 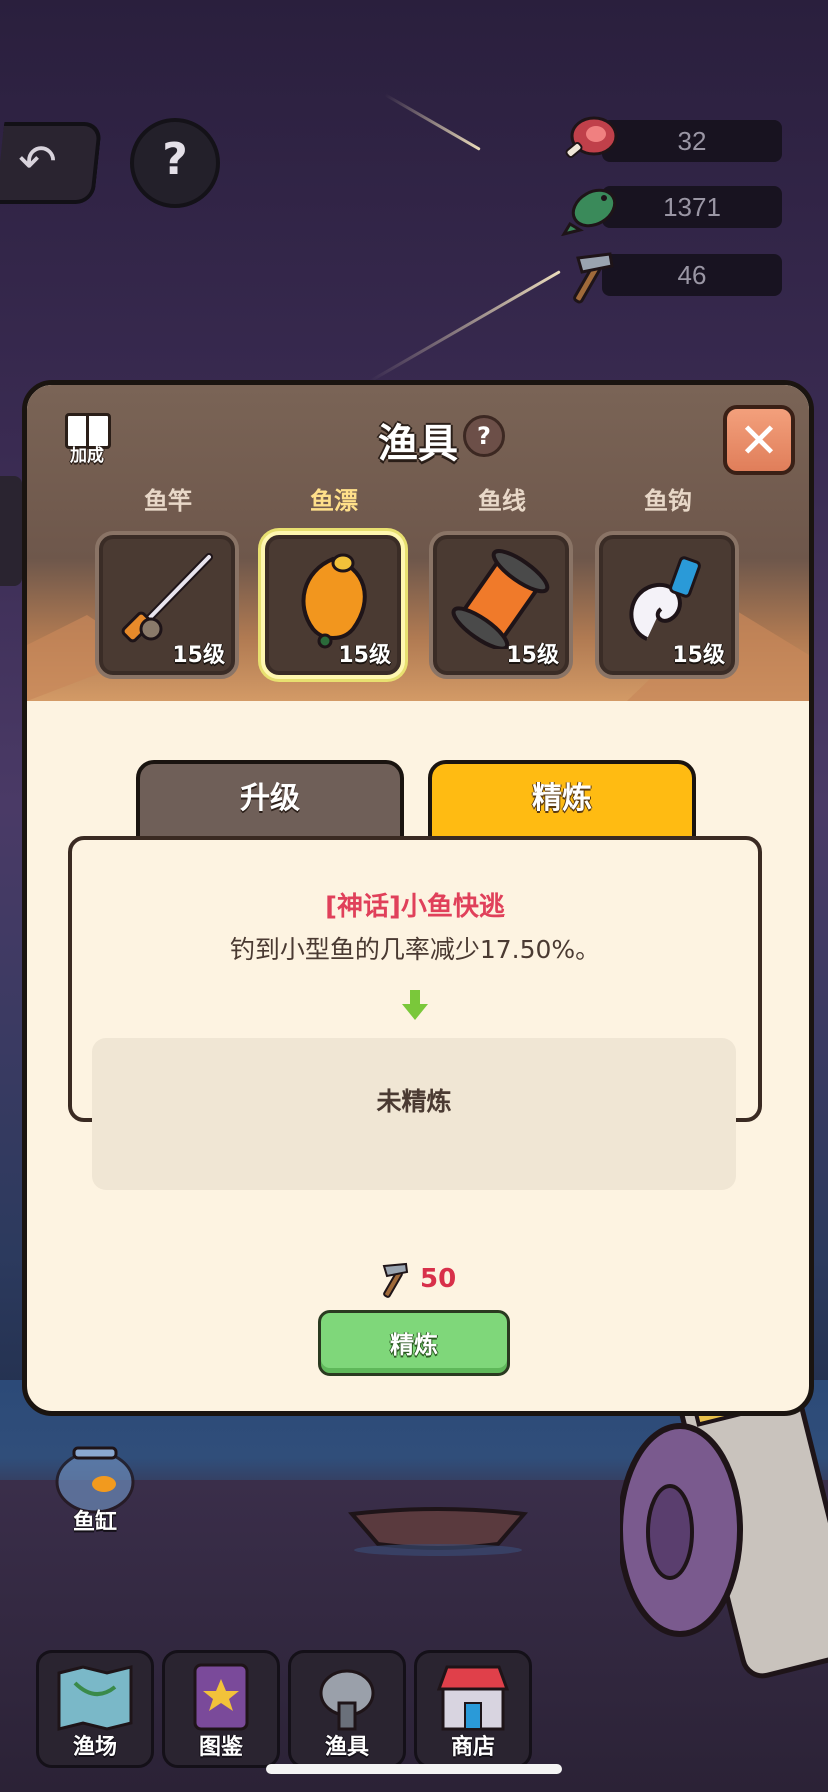 I want to click on tab-refine: 精炼, so click(x=562, y=802).